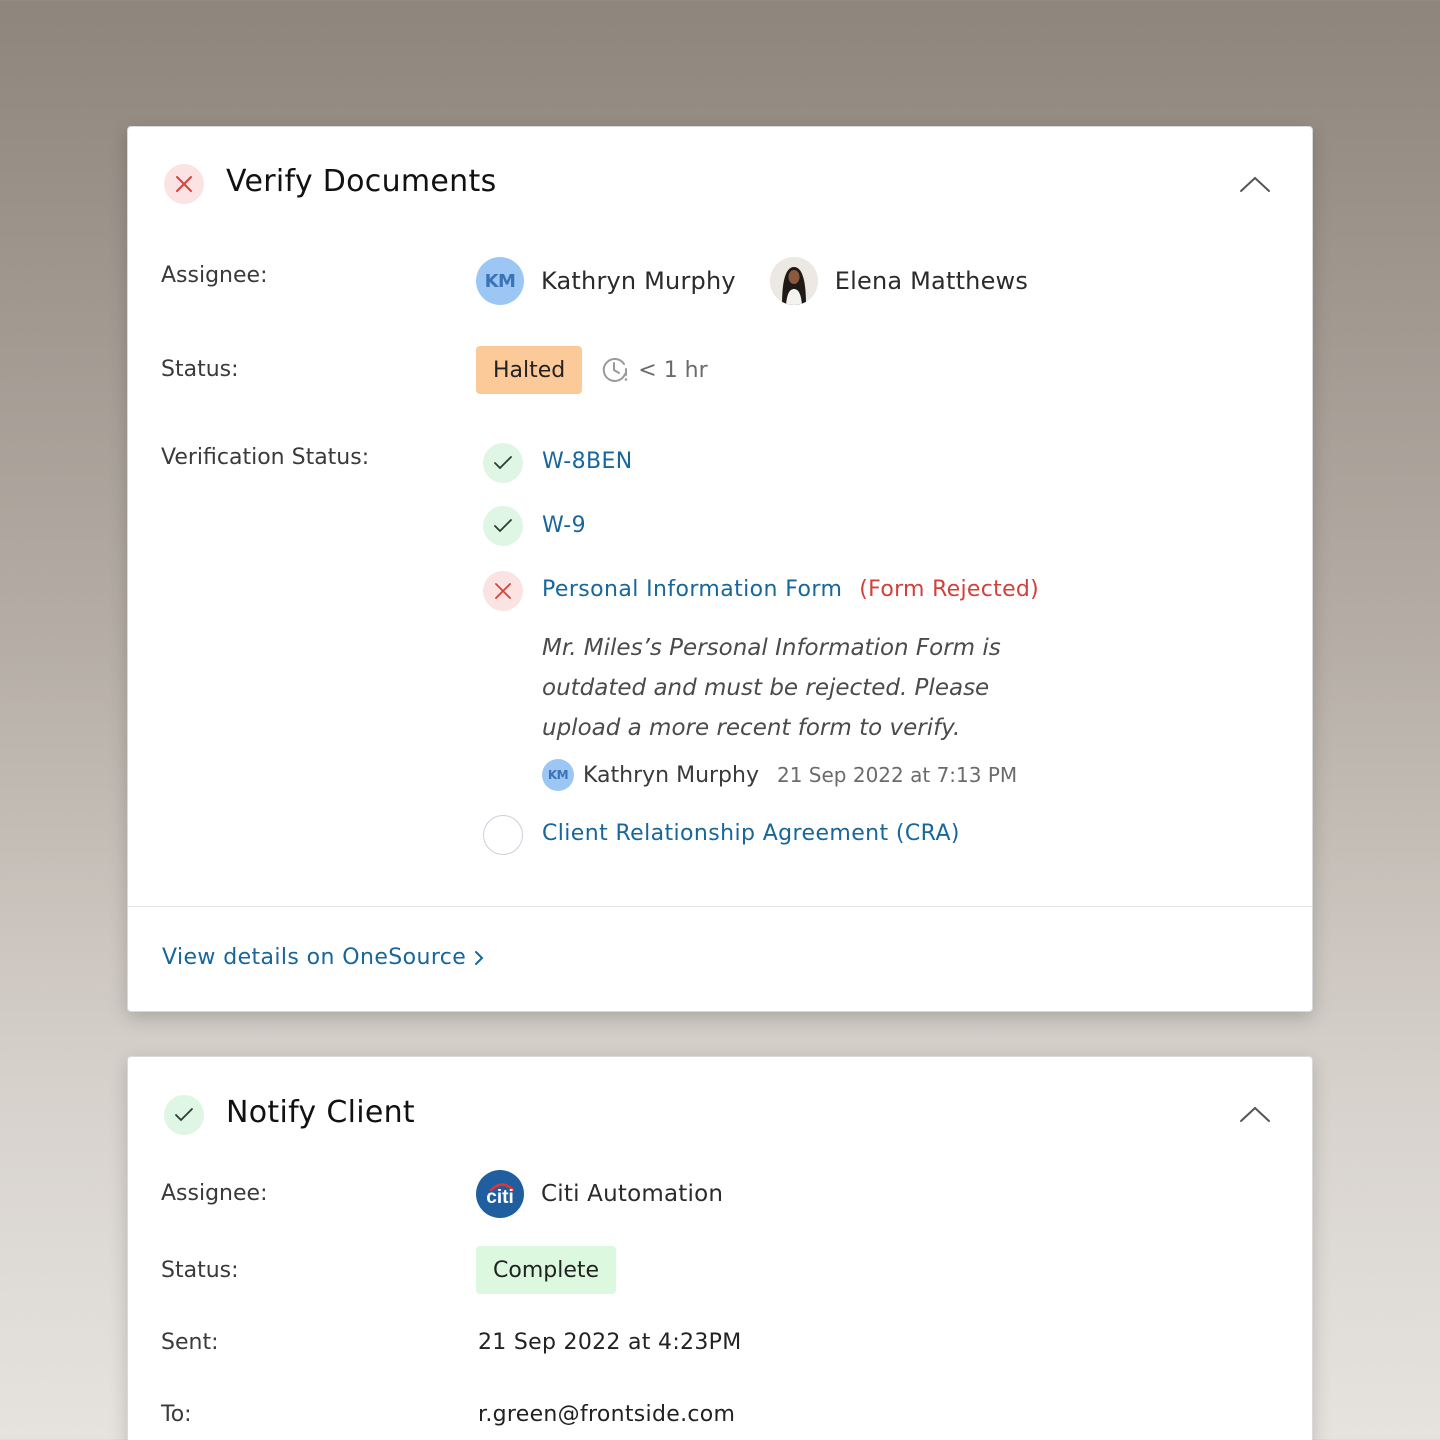  I want to click on divider, so click(720, 906).